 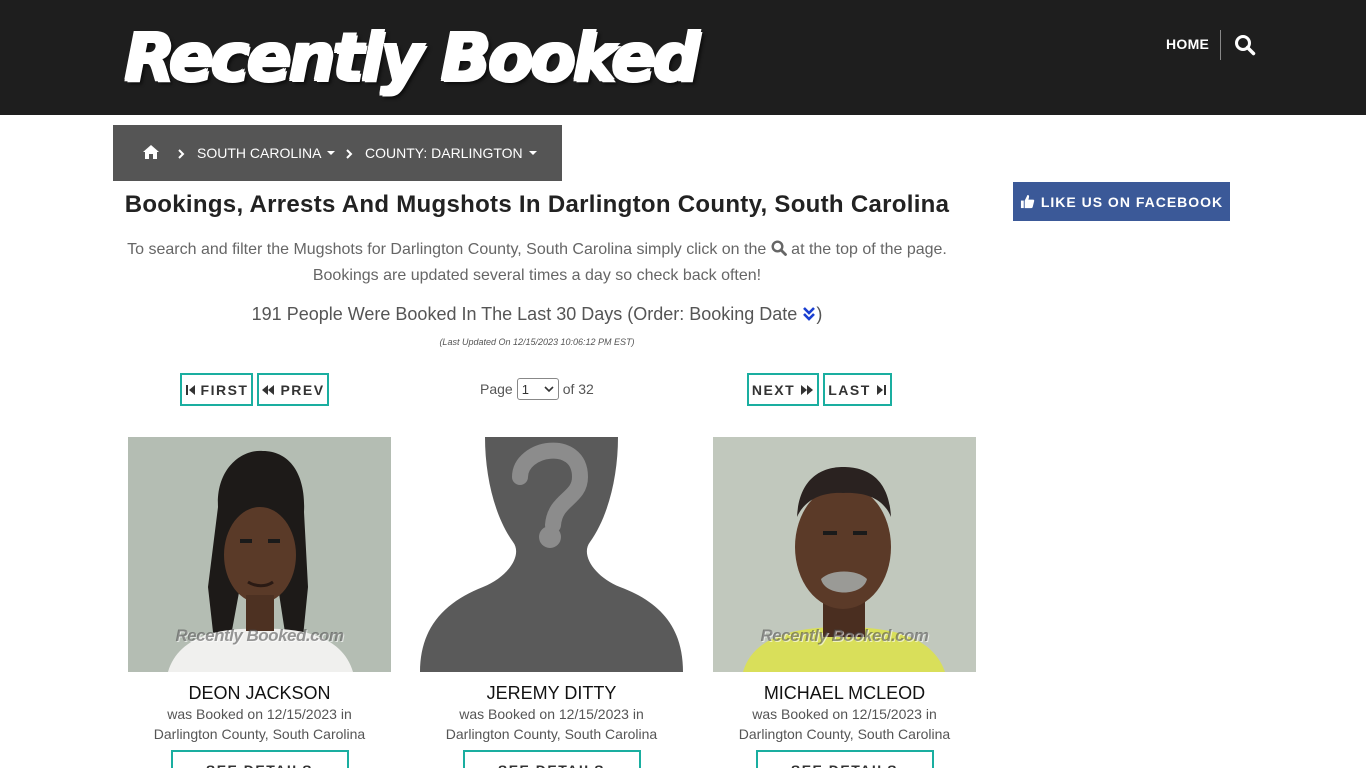 I want to click on page-selector: Page 1 of 32, so click(x=537, y=389).